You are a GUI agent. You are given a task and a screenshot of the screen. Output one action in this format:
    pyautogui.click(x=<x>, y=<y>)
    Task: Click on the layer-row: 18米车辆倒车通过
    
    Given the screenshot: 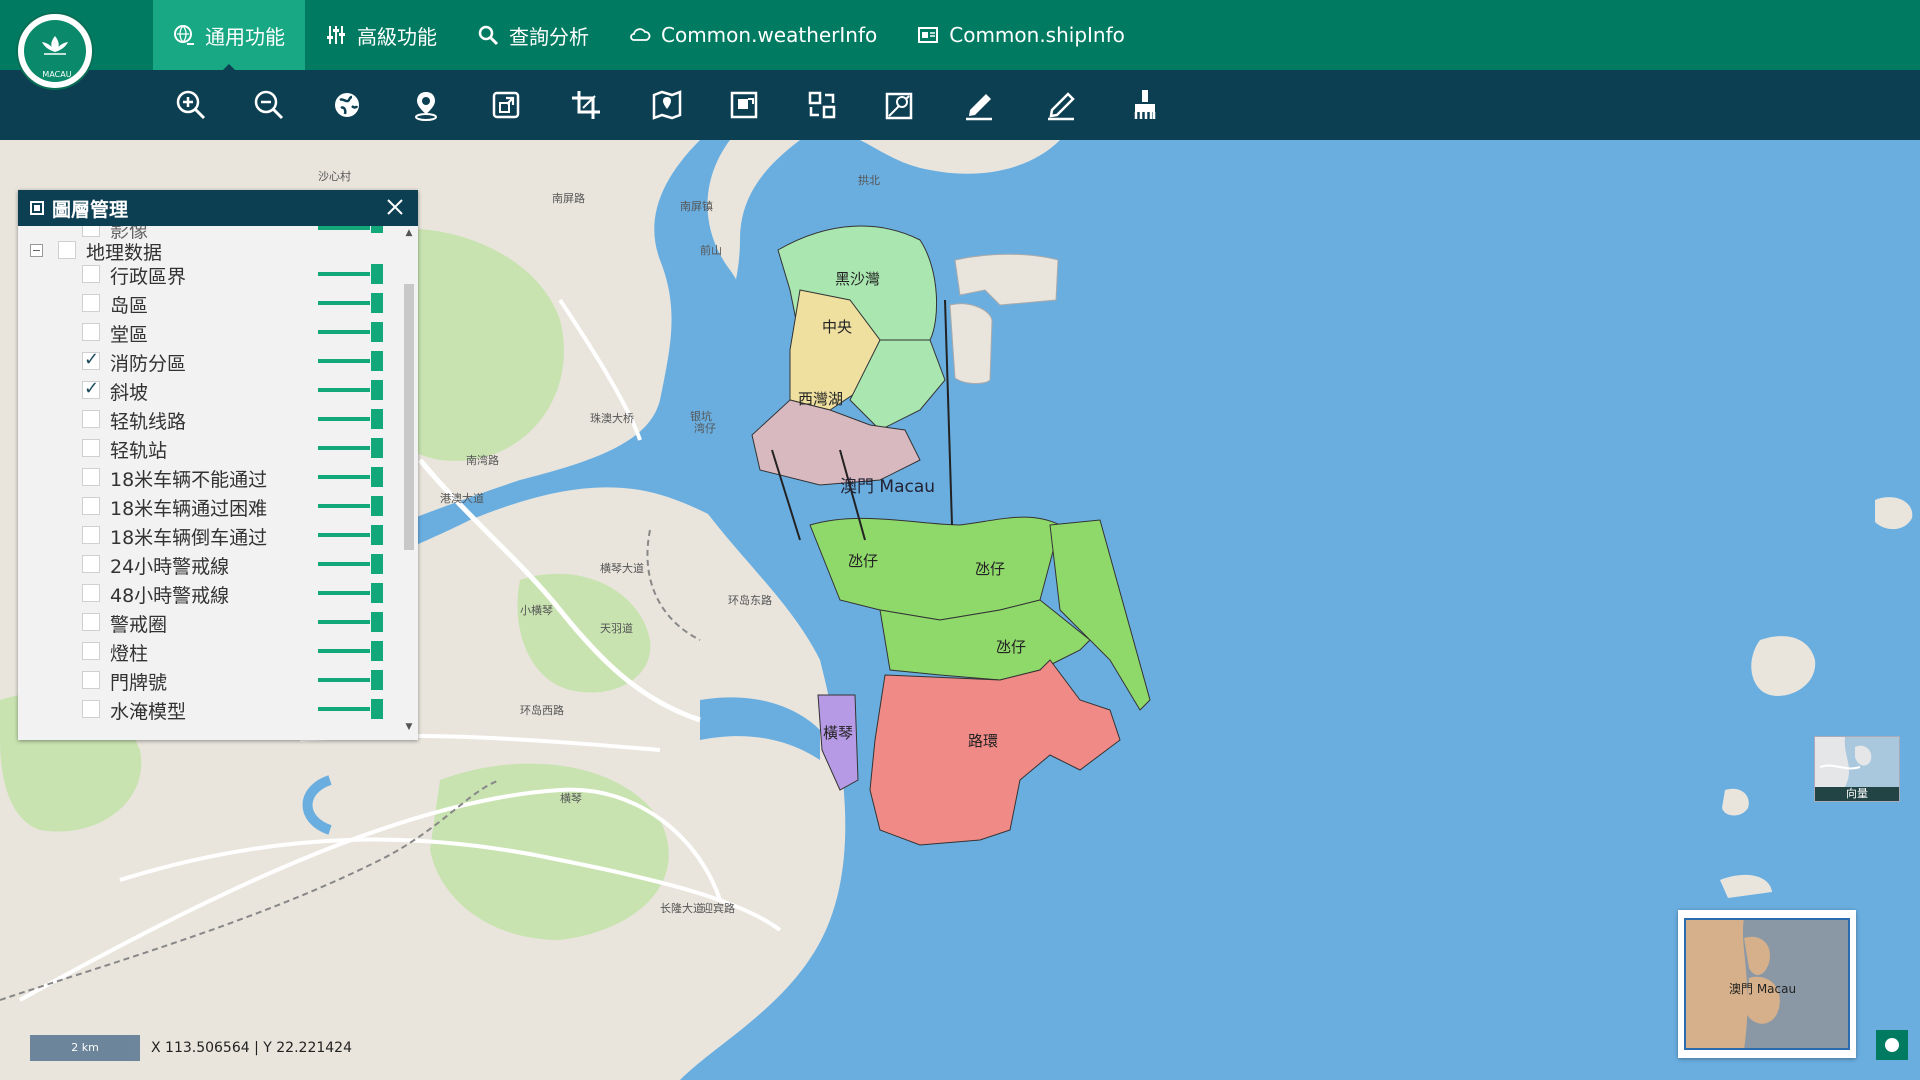 What is the action you would take?
    pyautogui.click(x=209, y=535)
    